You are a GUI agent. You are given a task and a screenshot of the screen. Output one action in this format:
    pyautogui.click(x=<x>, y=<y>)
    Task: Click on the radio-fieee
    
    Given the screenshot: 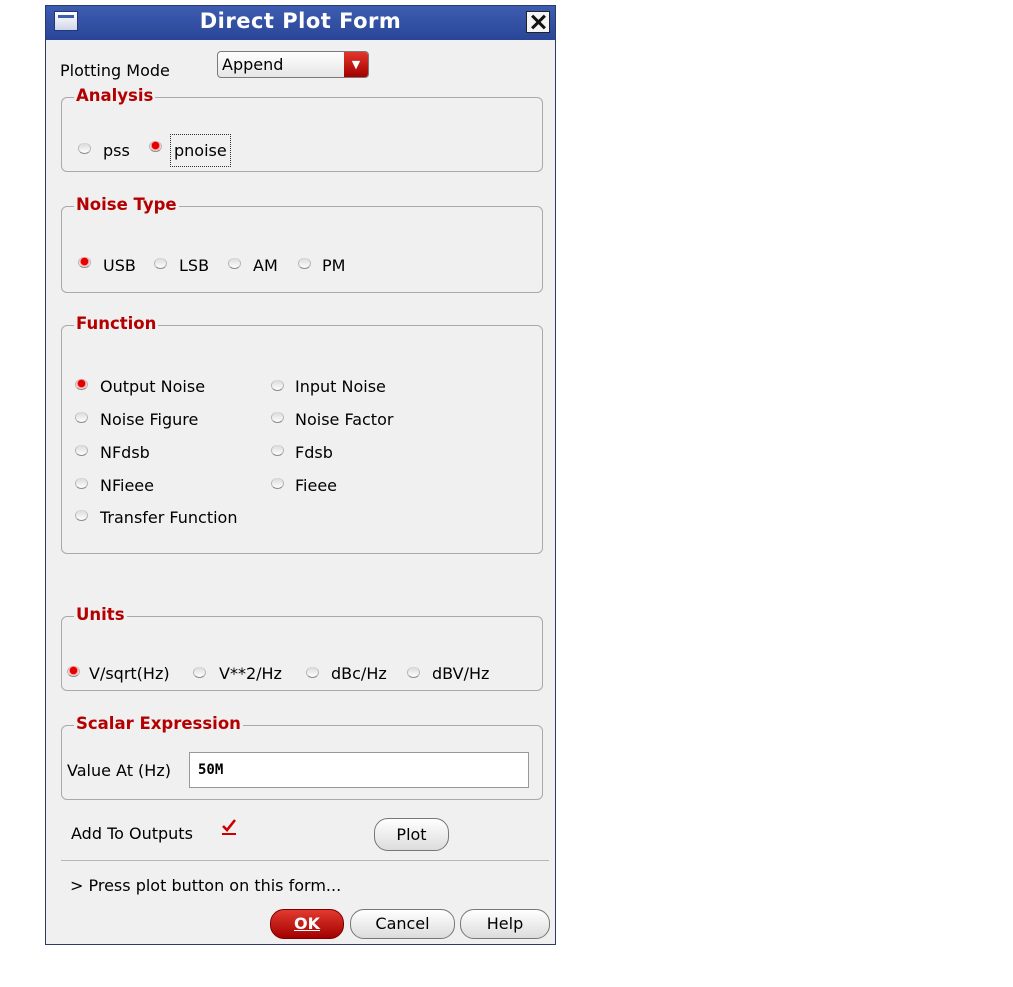 What is the action you would take?
    pyautogui.click(x=277, y=483)
    